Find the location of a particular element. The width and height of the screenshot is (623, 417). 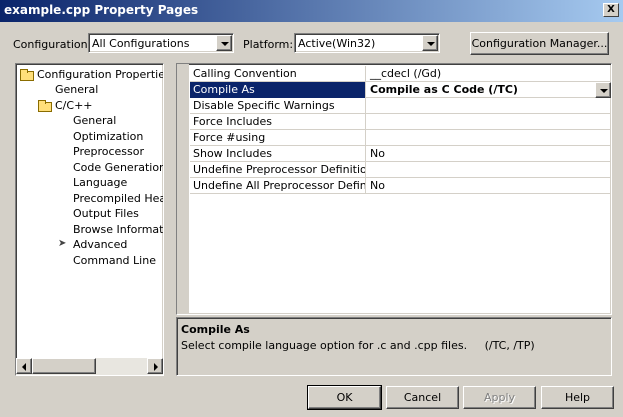

property-value: __cdecl (/Gd) is located at coordinates (489, 74).